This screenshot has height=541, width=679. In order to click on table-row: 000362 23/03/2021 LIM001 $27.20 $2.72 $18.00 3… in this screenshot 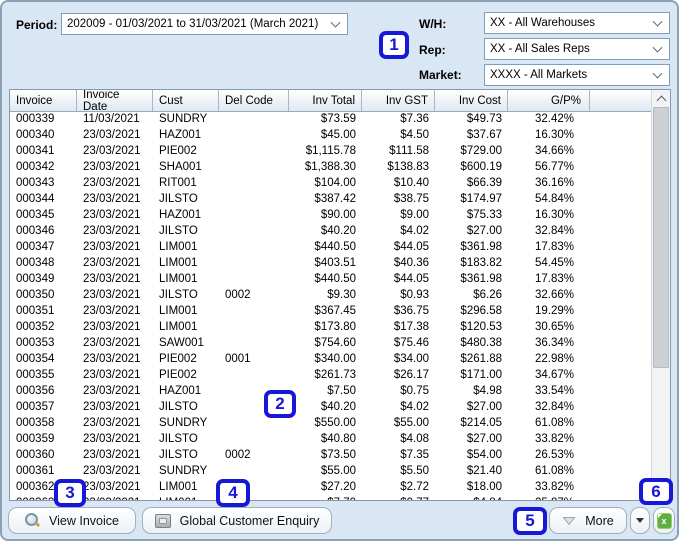, I will do `click(330, 487)`.